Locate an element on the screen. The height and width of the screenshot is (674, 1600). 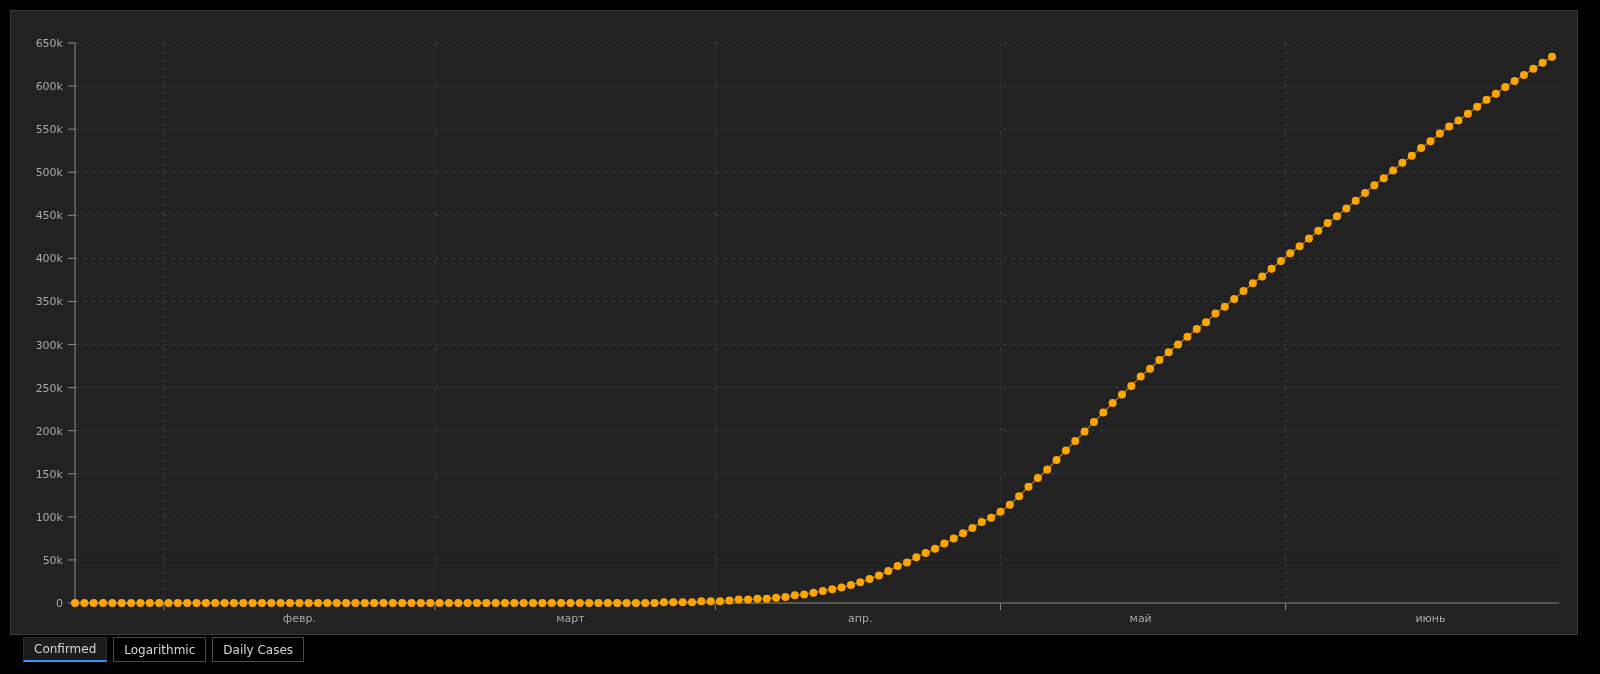
axis-label: 250k is located at coordinates (49, 388).